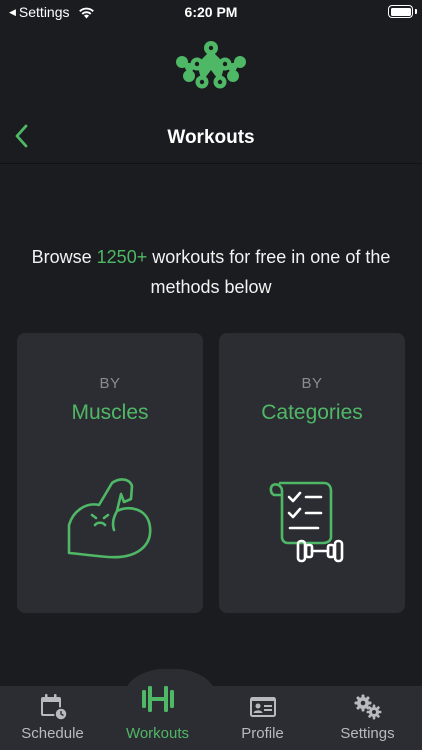 The width and height of the screenshot is (422, 750). I want to click on tab-workouts: Workouts, so click(157, 718).